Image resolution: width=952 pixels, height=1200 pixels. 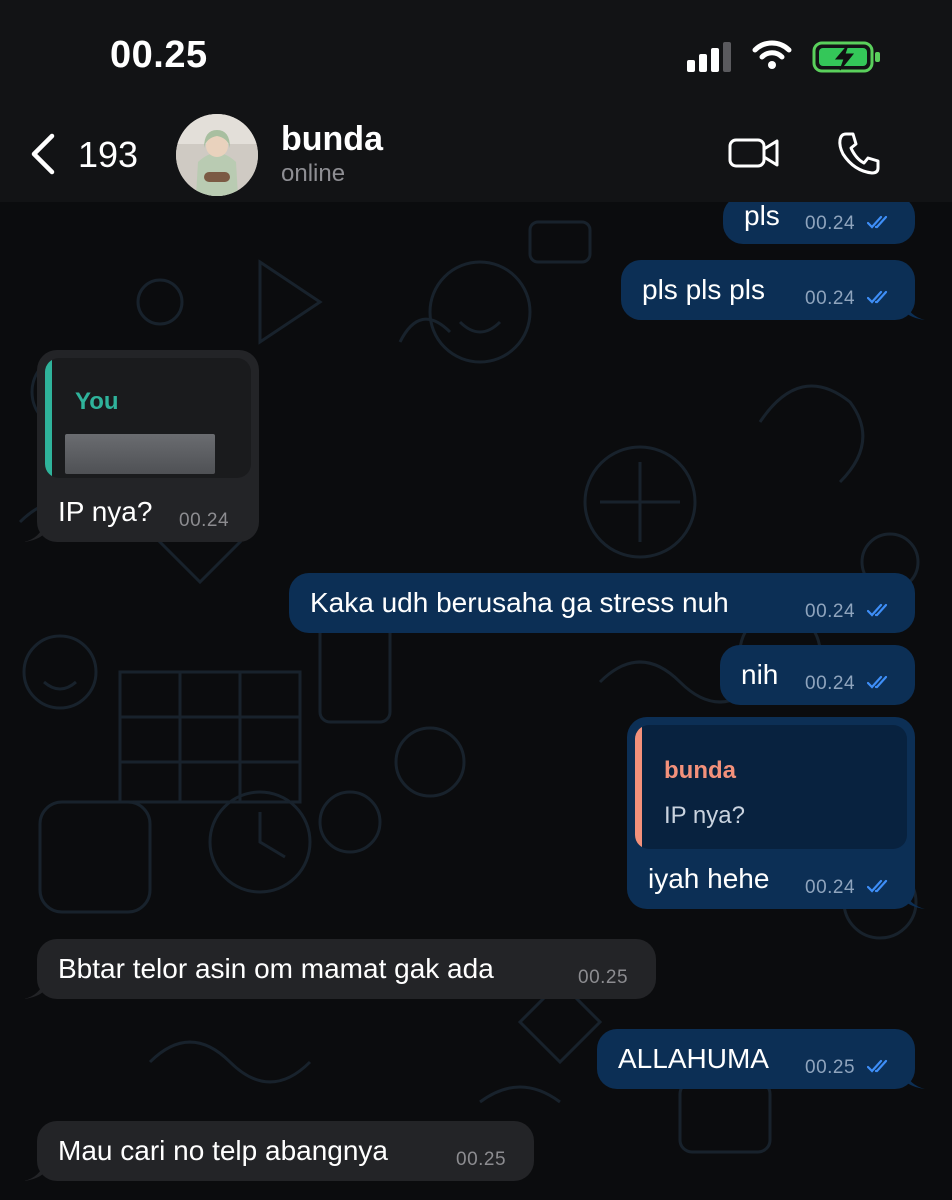 I want to click on incoming-message: Bbtar telor asin om mamat gak ada 00.25, so click(x=346, y=969).